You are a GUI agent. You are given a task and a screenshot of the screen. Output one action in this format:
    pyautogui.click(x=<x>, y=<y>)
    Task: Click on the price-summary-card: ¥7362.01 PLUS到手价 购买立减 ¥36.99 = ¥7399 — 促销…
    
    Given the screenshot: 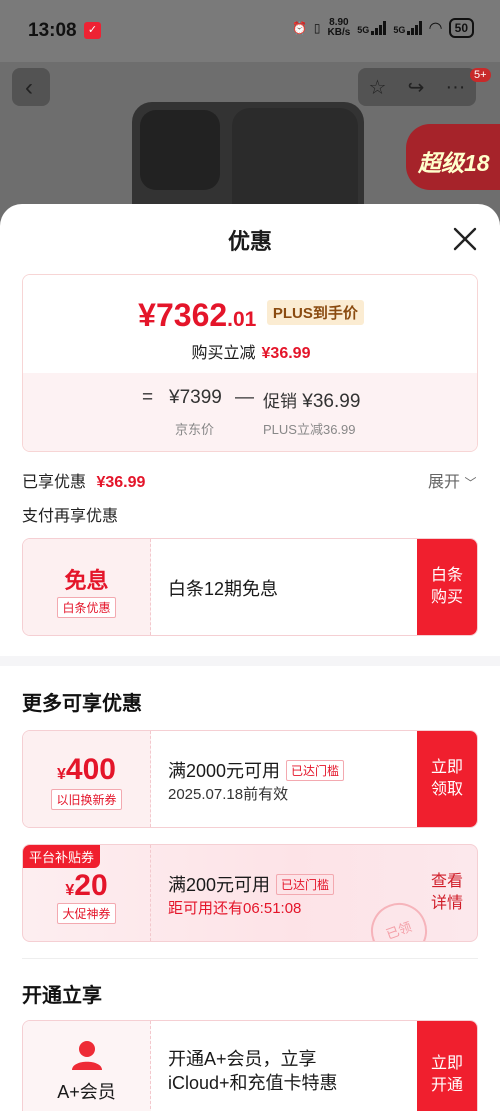 What is the action you would take?
    pyautogui.click(x=250, y=363)
    